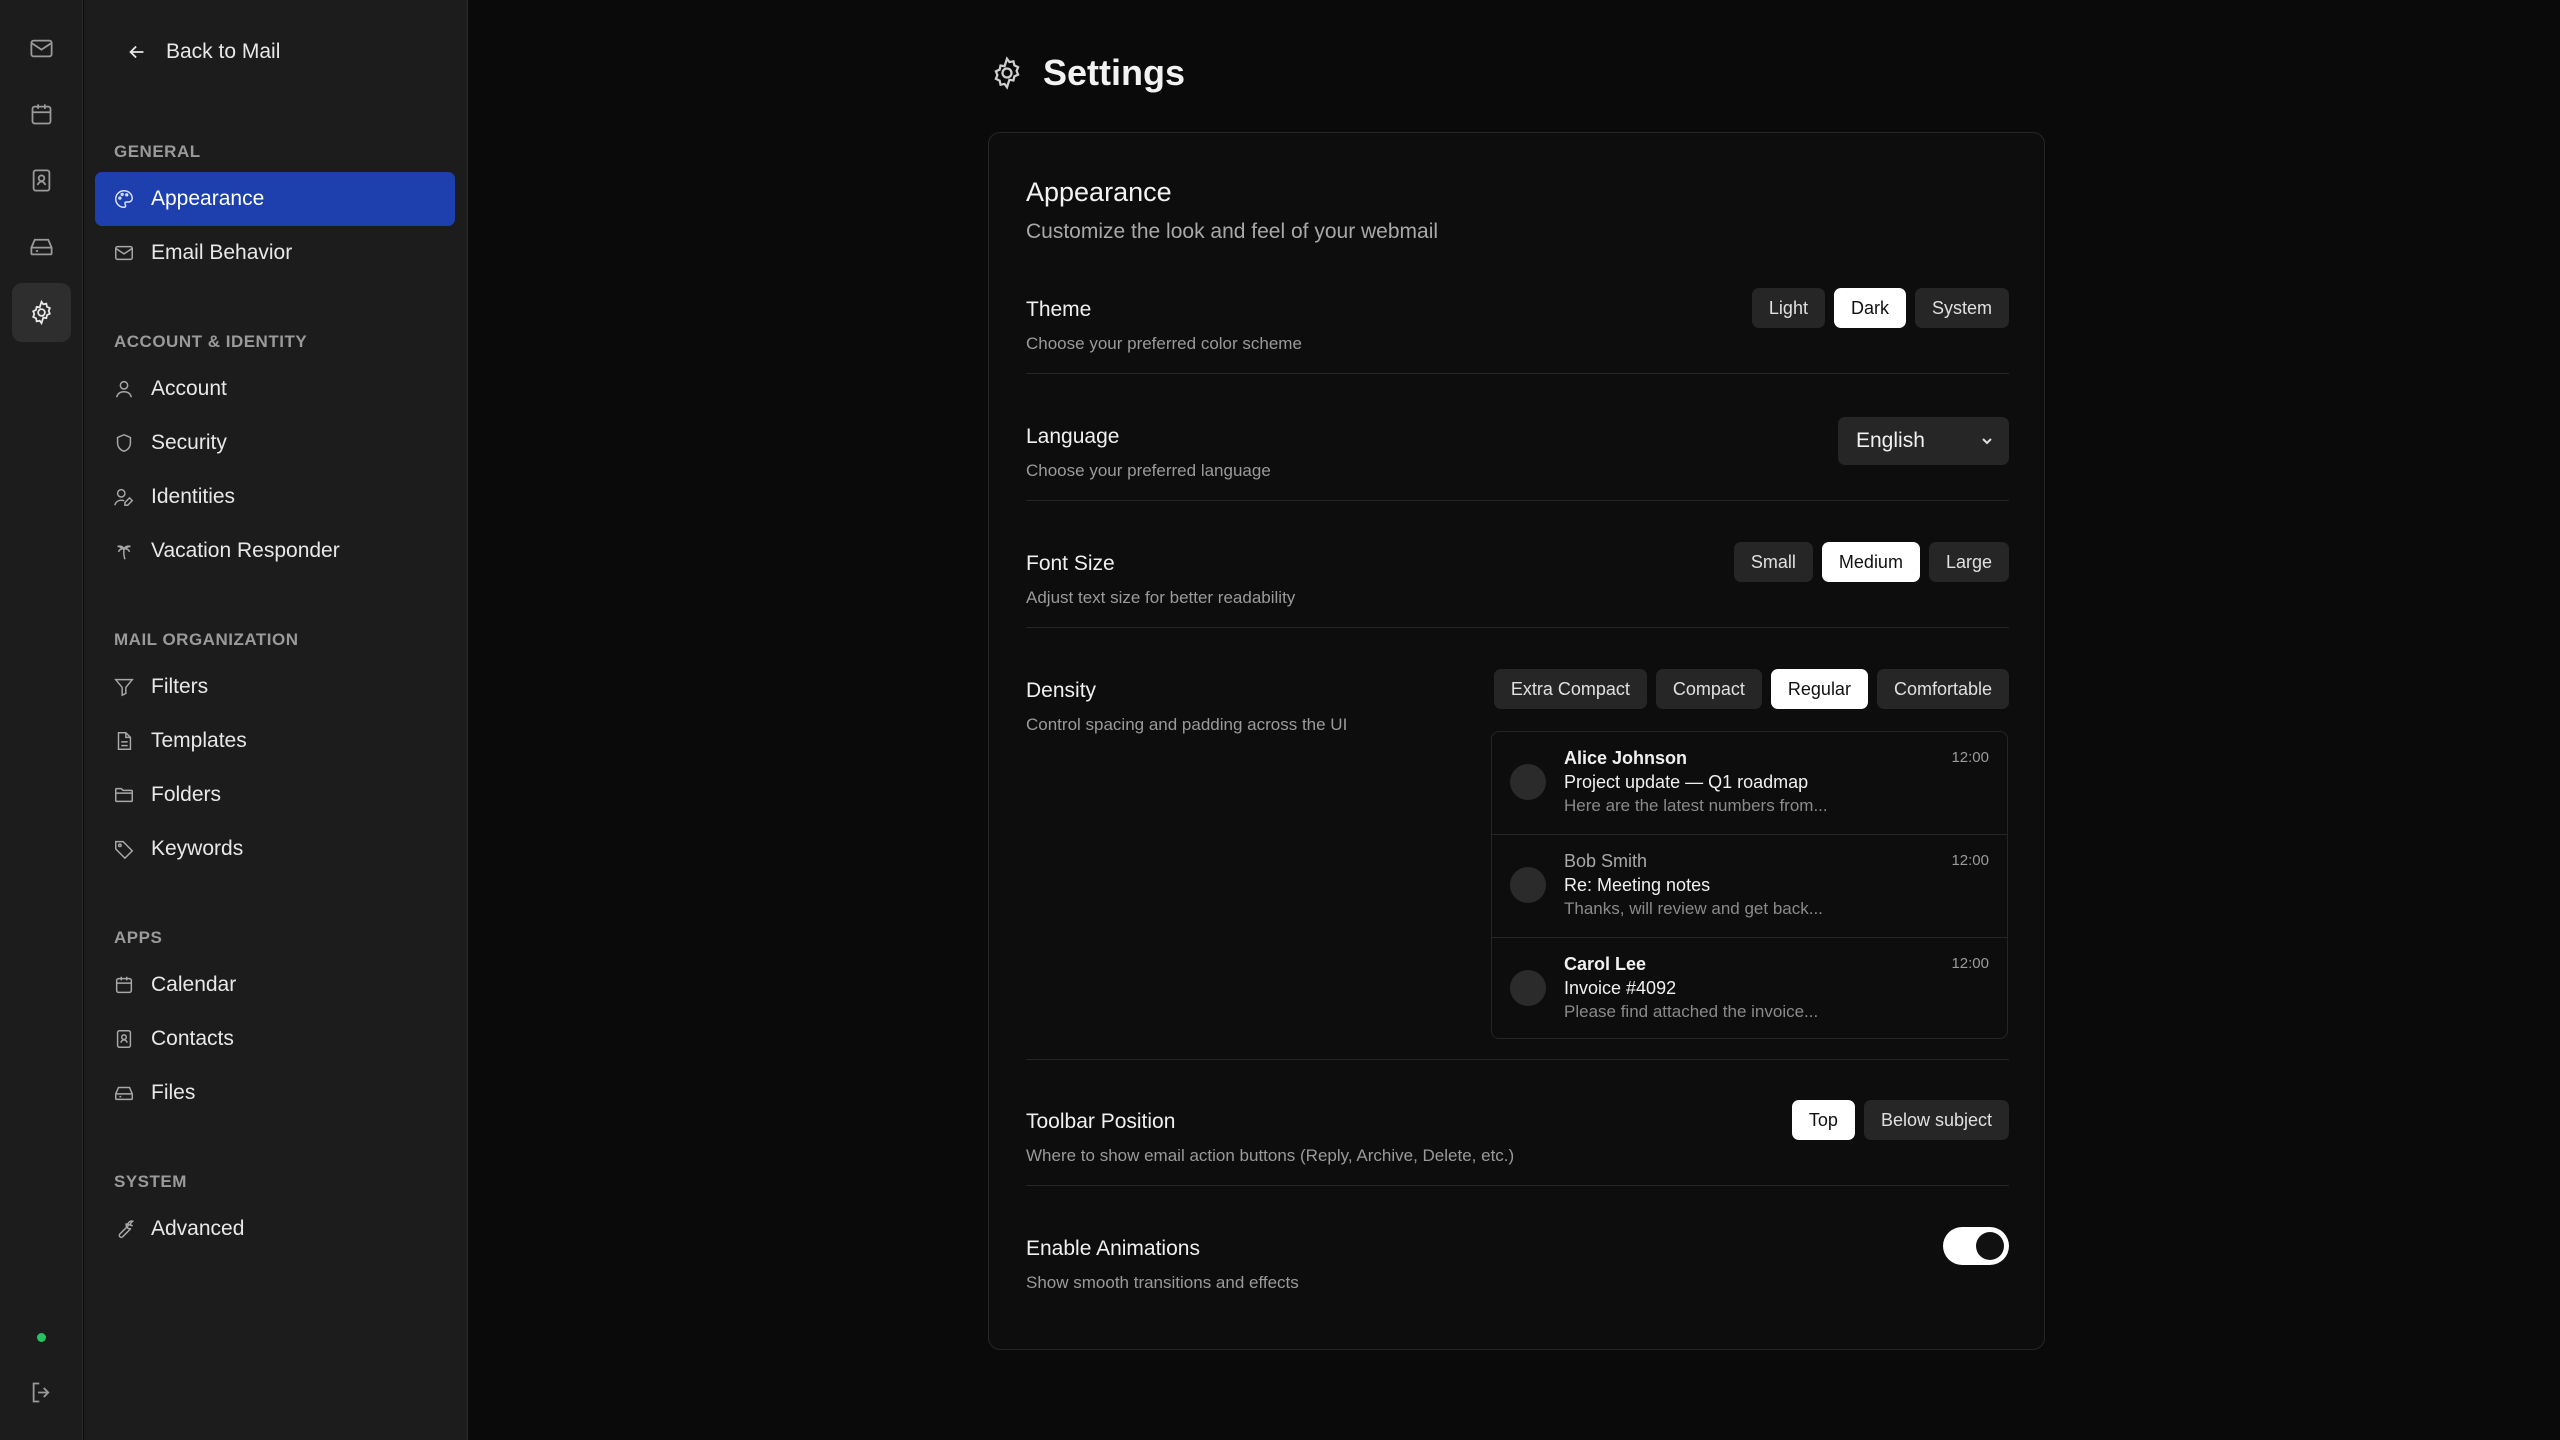 The image size is (2560, 1440). Describe the element at coordinates (1606, 861) in the screenshot. I see `preview-sender: Bob Smith` at that location.